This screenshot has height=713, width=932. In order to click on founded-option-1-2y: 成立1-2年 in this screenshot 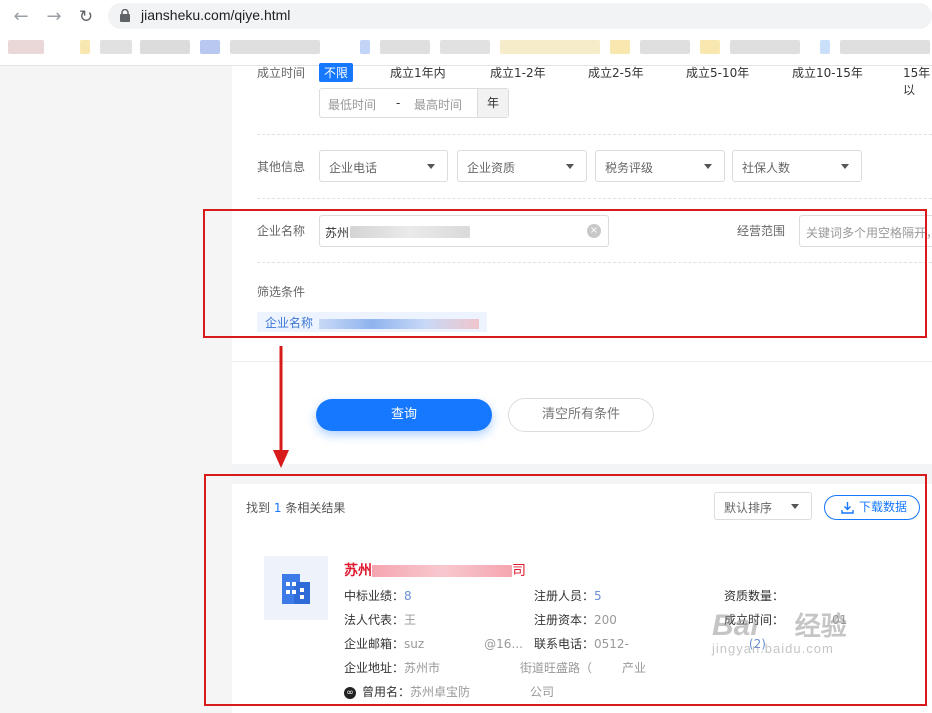, I will do `click(518, 72)`.